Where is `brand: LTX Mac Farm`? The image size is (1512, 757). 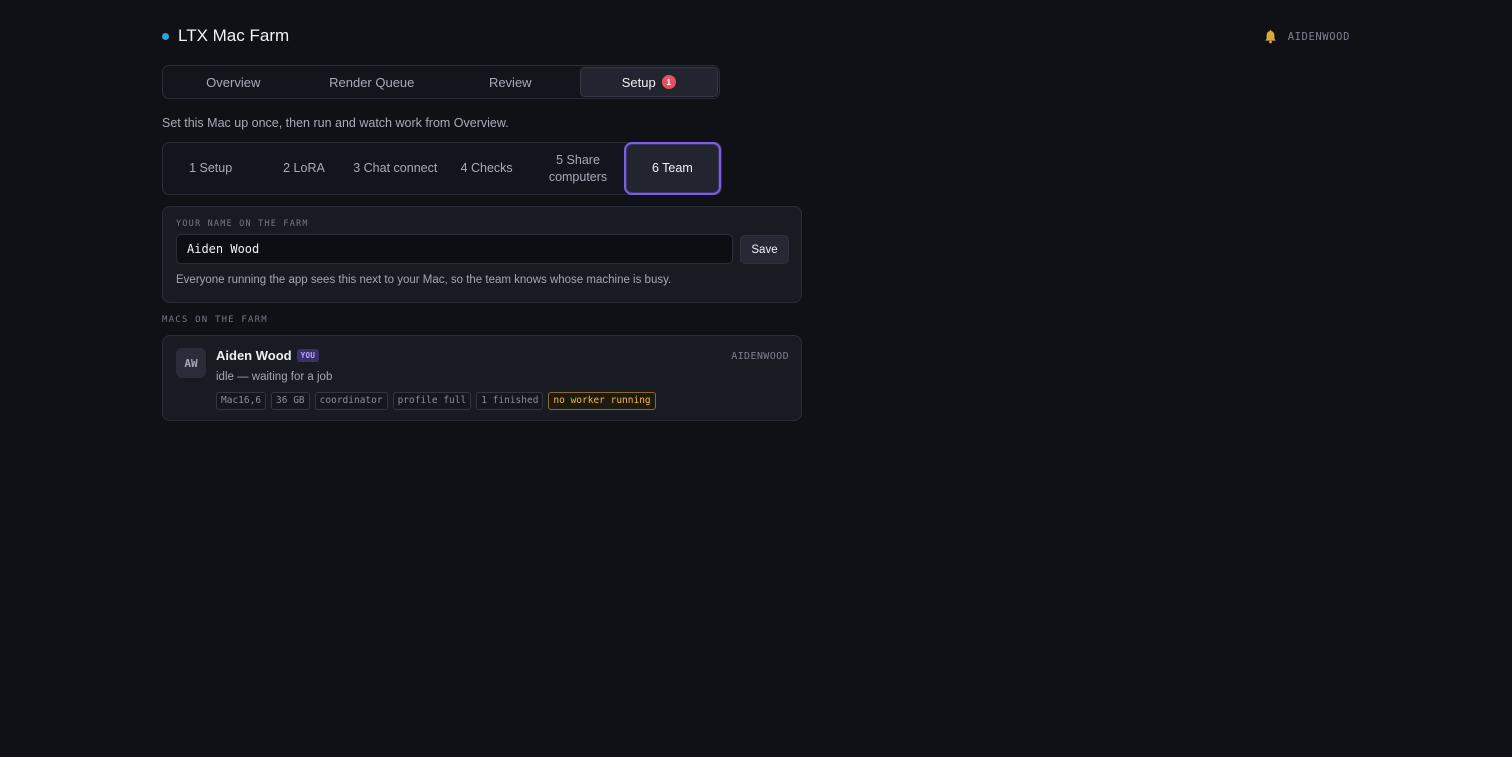
brand: LTX Mac Farm is located at coordinates (225, 36).